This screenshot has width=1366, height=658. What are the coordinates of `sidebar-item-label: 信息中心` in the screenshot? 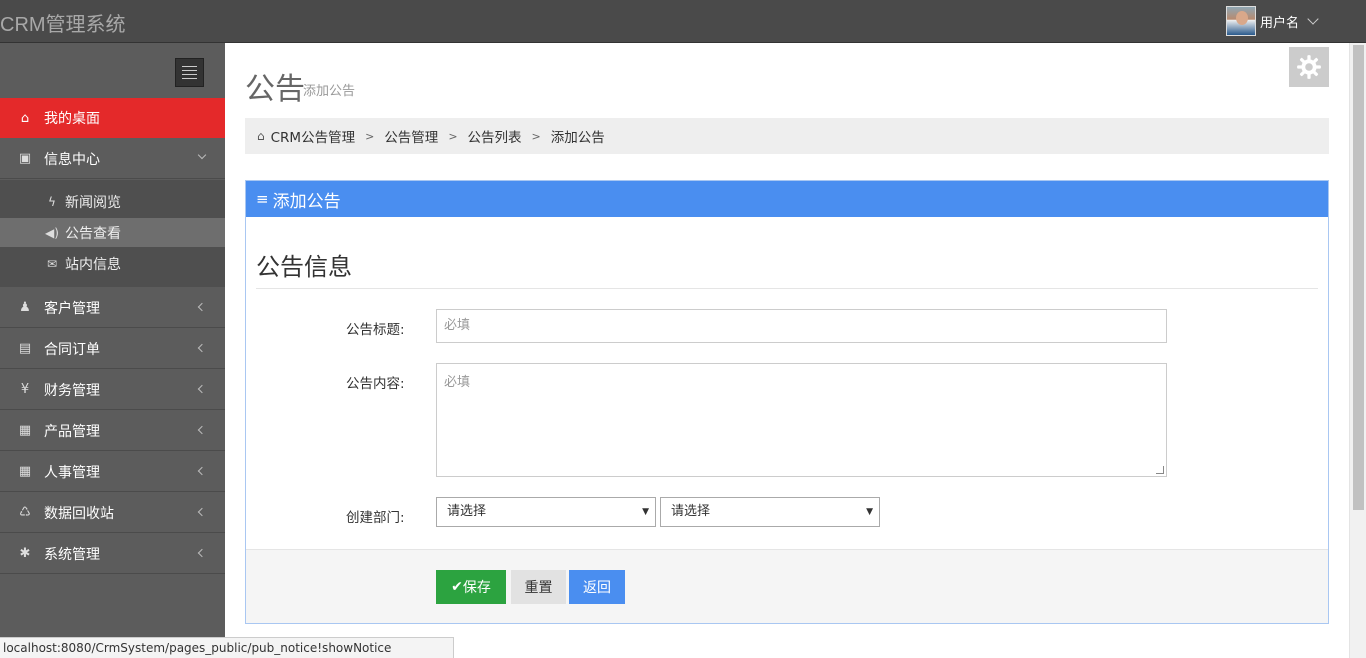 It's located at (72, 159).